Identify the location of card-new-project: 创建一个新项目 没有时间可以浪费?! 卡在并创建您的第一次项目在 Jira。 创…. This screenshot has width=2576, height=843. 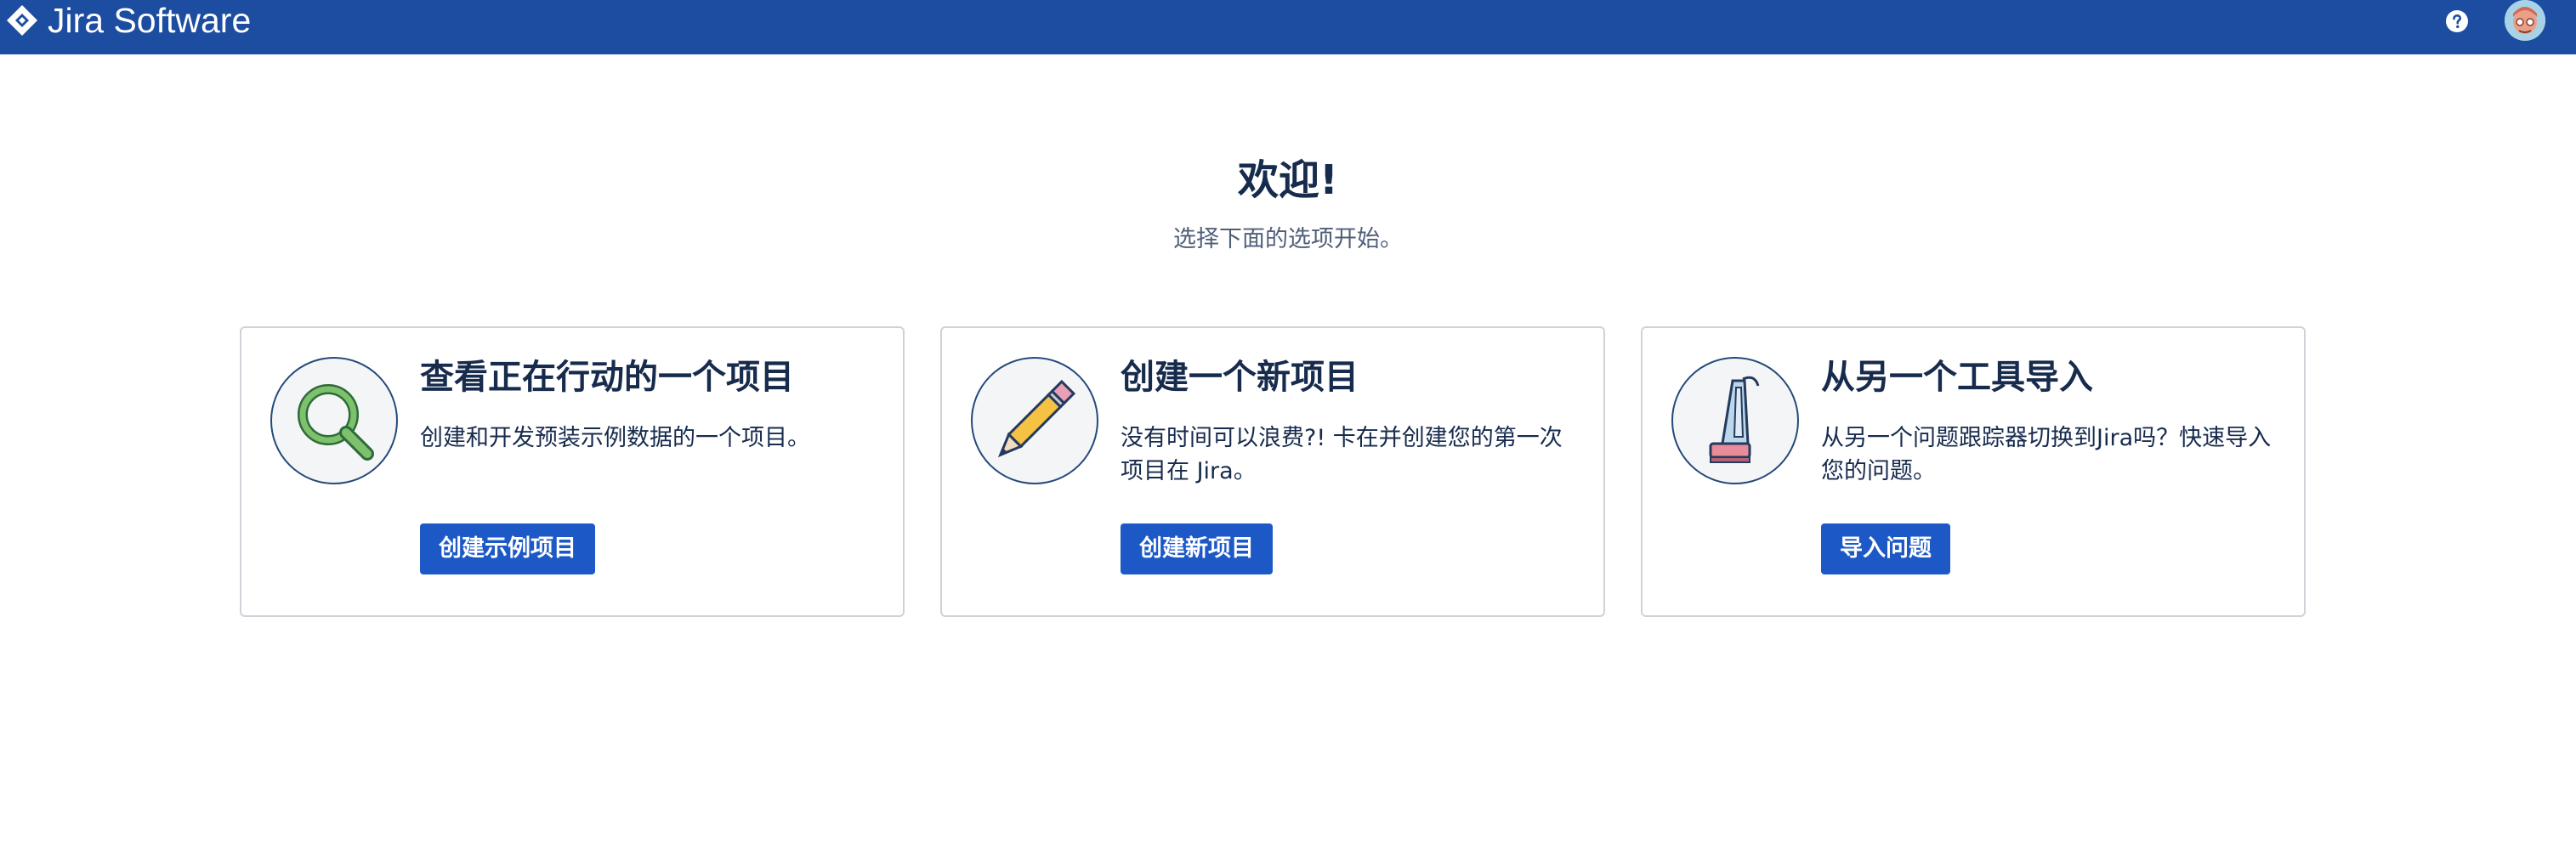
(1273, 472).